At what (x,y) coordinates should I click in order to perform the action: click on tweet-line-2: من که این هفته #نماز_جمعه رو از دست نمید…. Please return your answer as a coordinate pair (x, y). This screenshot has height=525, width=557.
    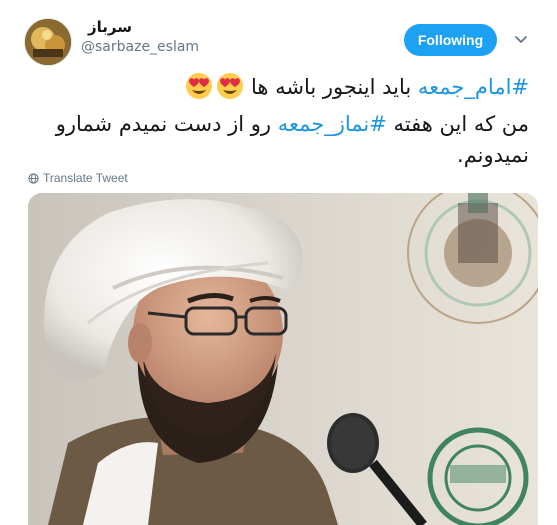
    Looking at the image, I should click on (274, 124).